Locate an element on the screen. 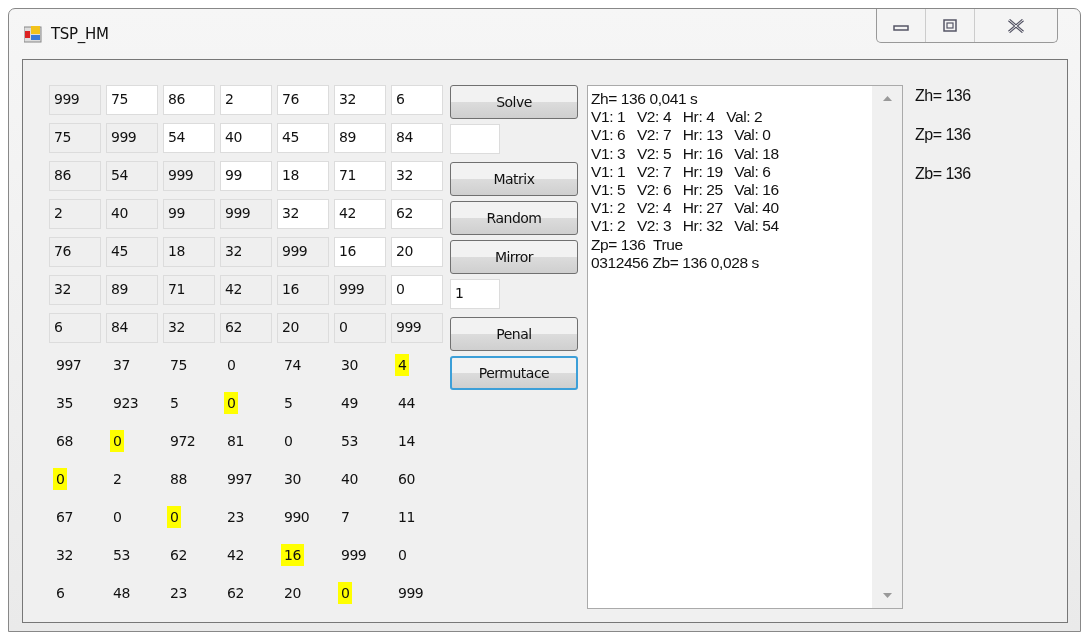  action-button: Matrix is located at coordinates (514, 179).